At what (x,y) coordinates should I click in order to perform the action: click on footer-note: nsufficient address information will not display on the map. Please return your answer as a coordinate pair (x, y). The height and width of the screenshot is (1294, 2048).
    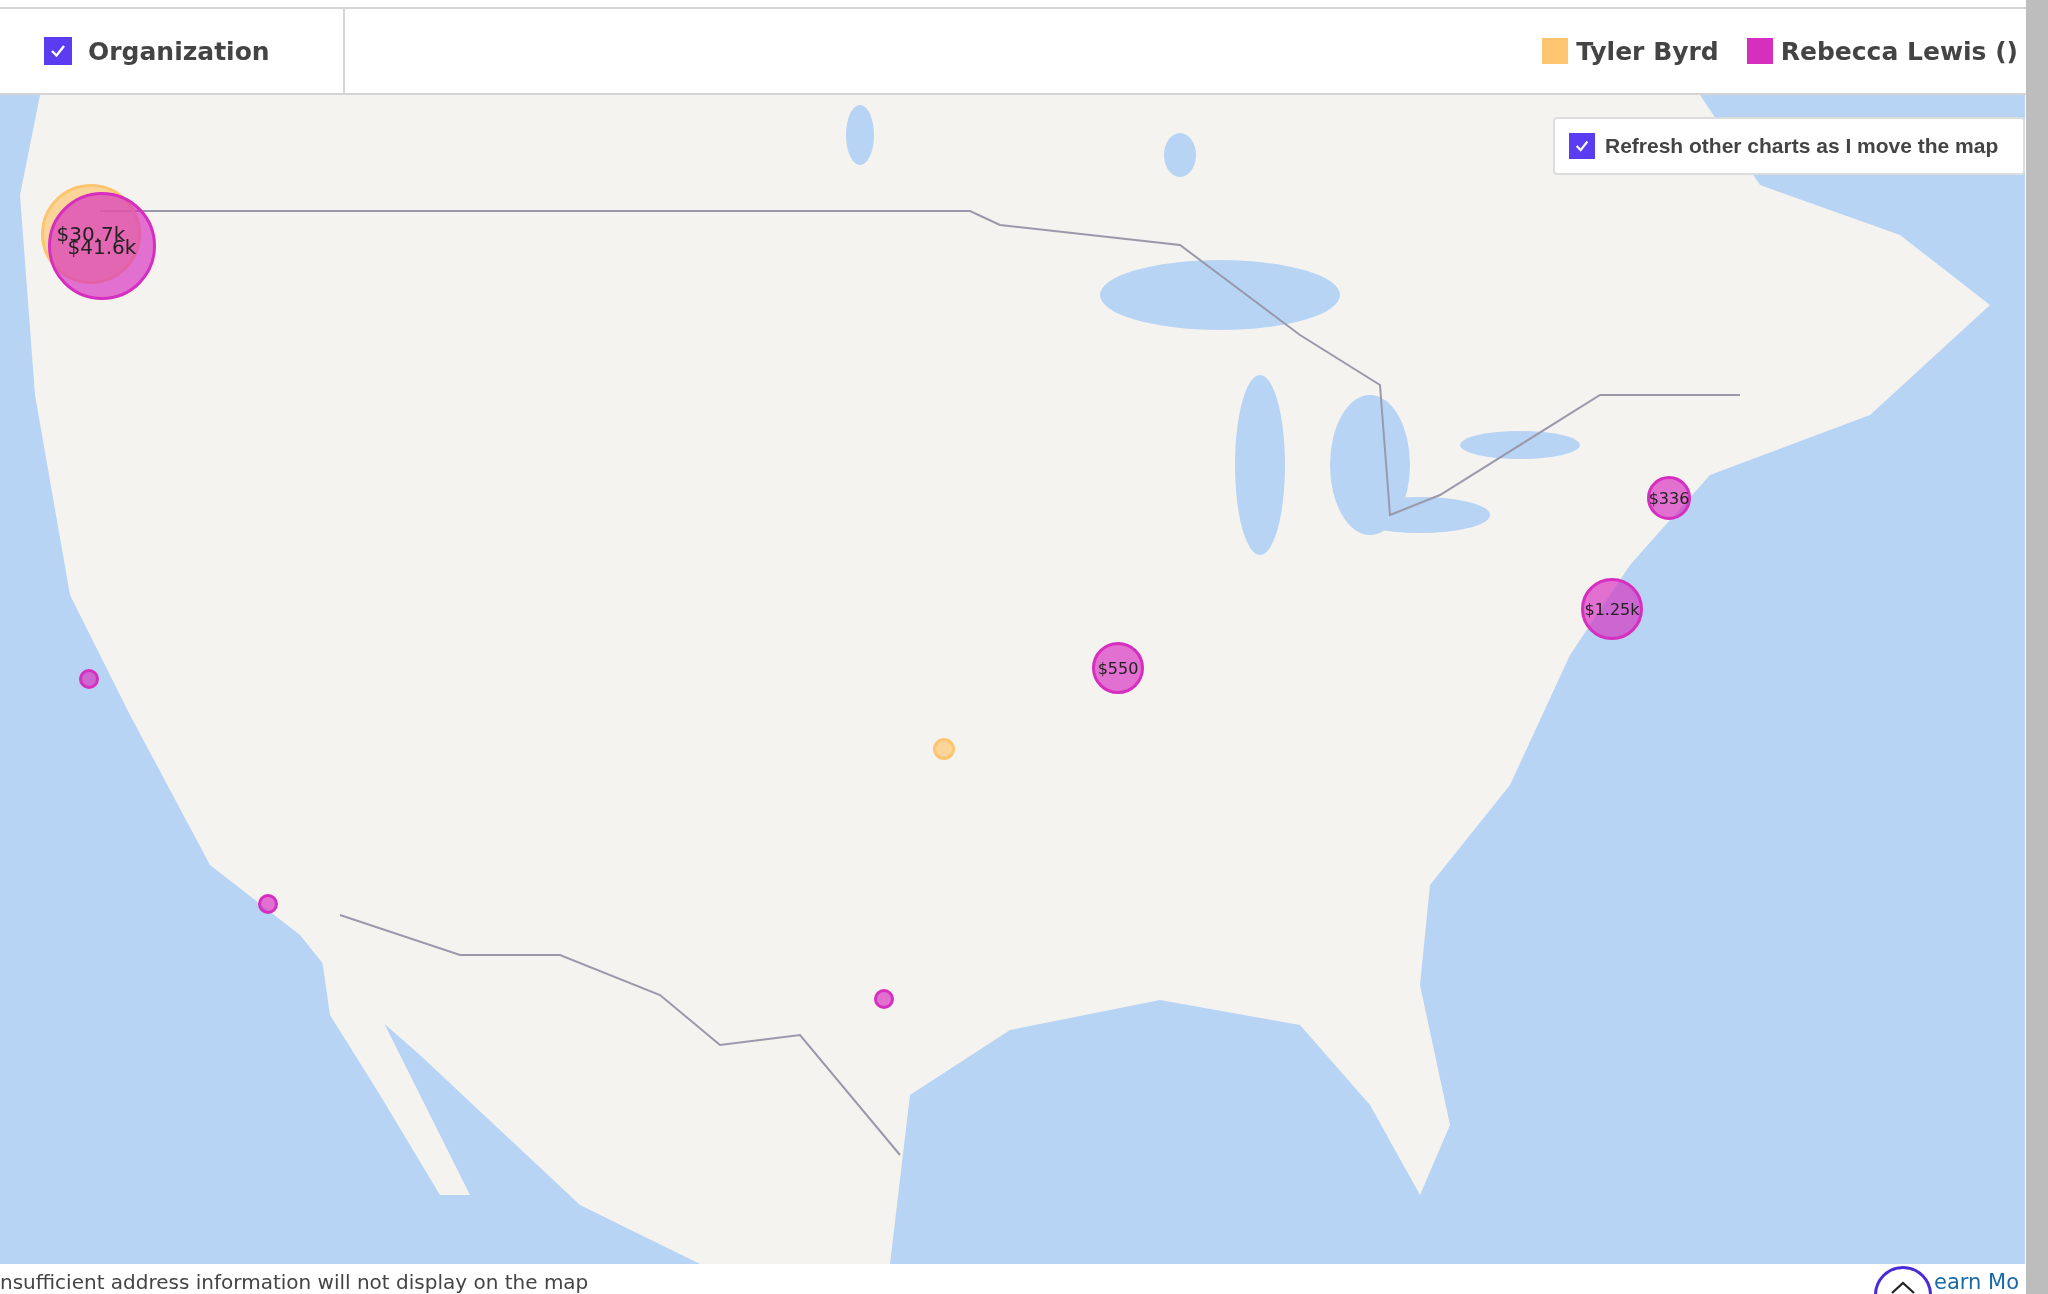
    Looking at the image, I should click on (294, 1282).